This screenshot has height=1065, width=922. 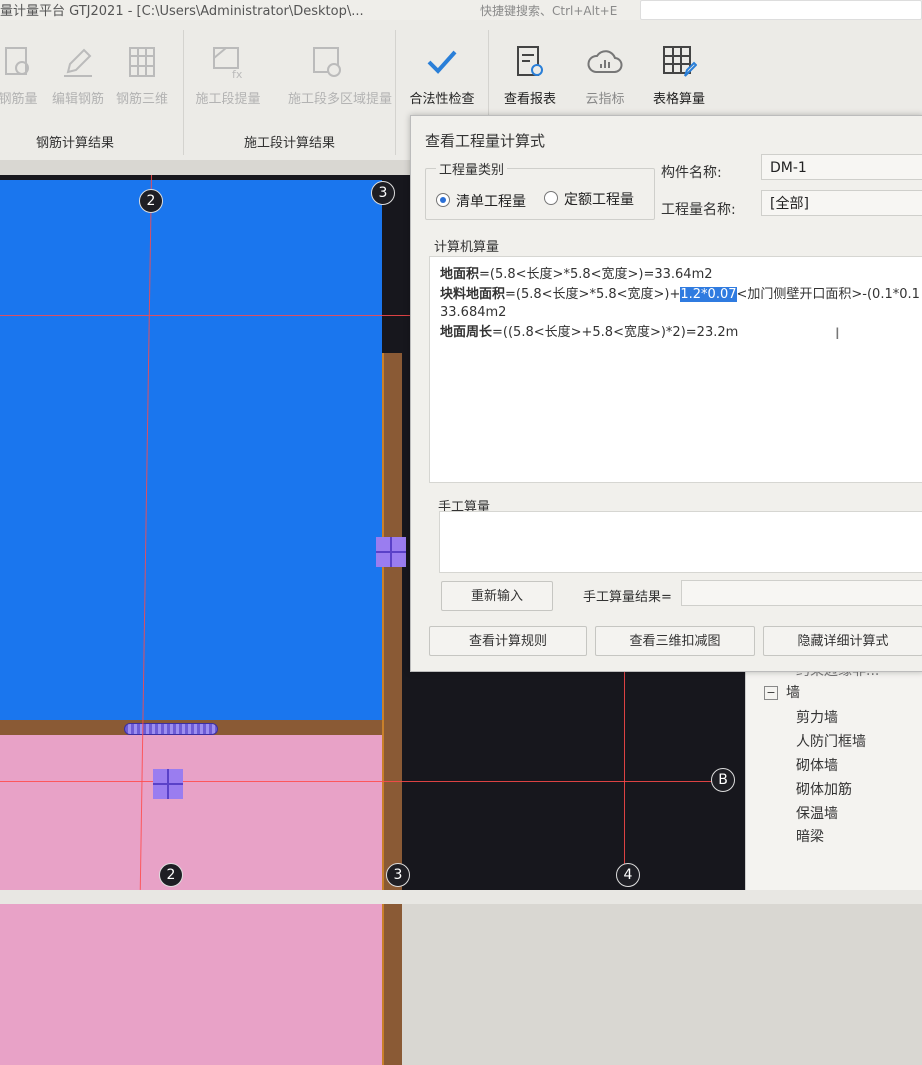 I want to click on cloud-icon, so click(x=605, y=61).